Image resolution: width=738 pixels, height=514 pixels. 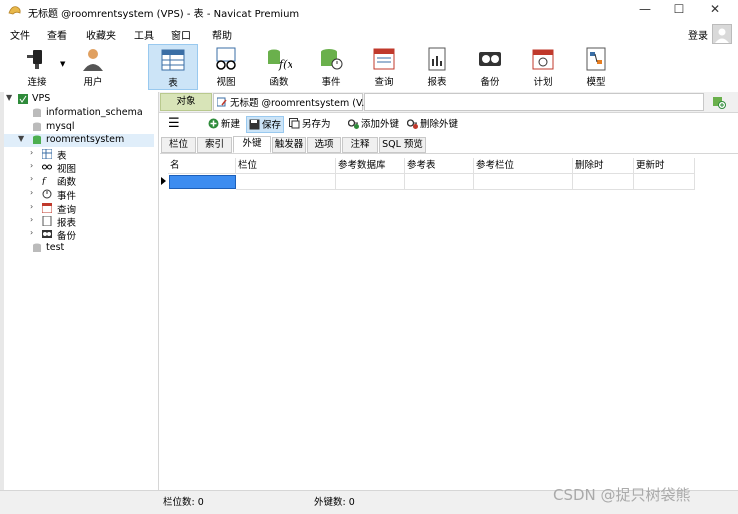 I want to click on menu-file: 文件, so click(x=20, y=34).